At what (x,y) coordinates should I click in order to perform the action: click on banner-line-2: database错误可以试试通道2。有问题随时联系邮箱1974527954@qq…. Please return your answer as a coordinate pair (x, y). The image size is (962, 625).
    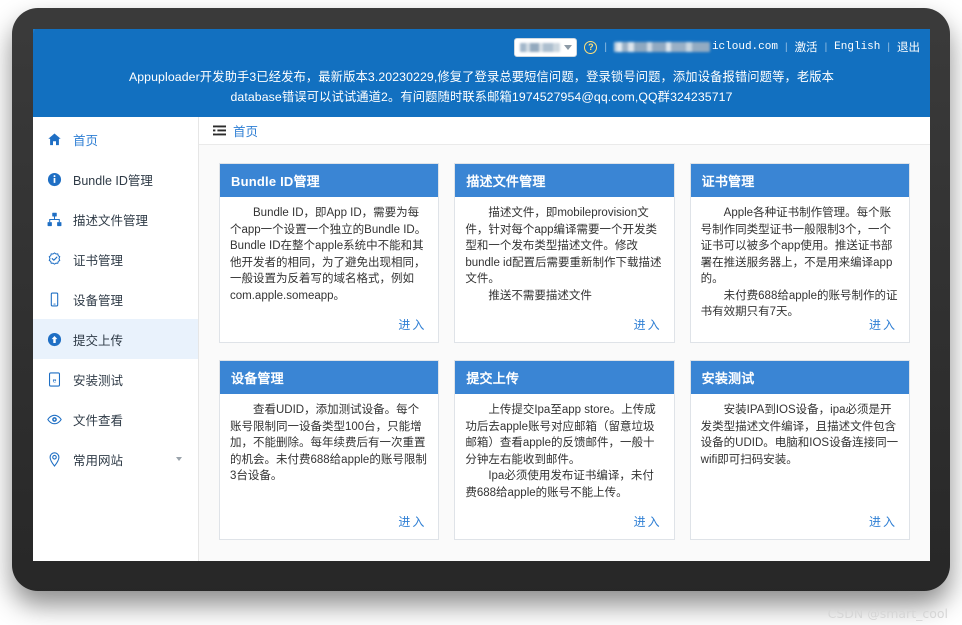
    Looking at the image, I should click on (481, 97).